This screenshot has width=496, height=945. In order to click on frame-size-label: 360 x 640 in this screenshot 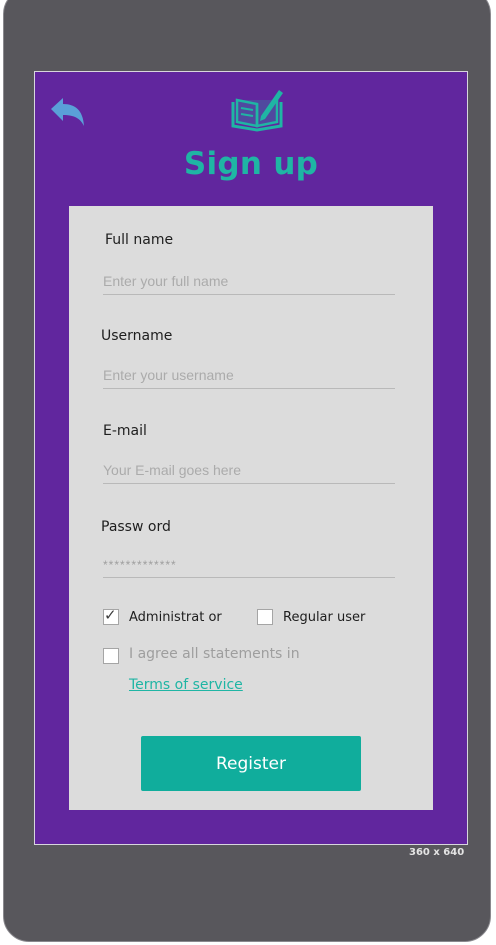, I will do `click(437, 852)`.